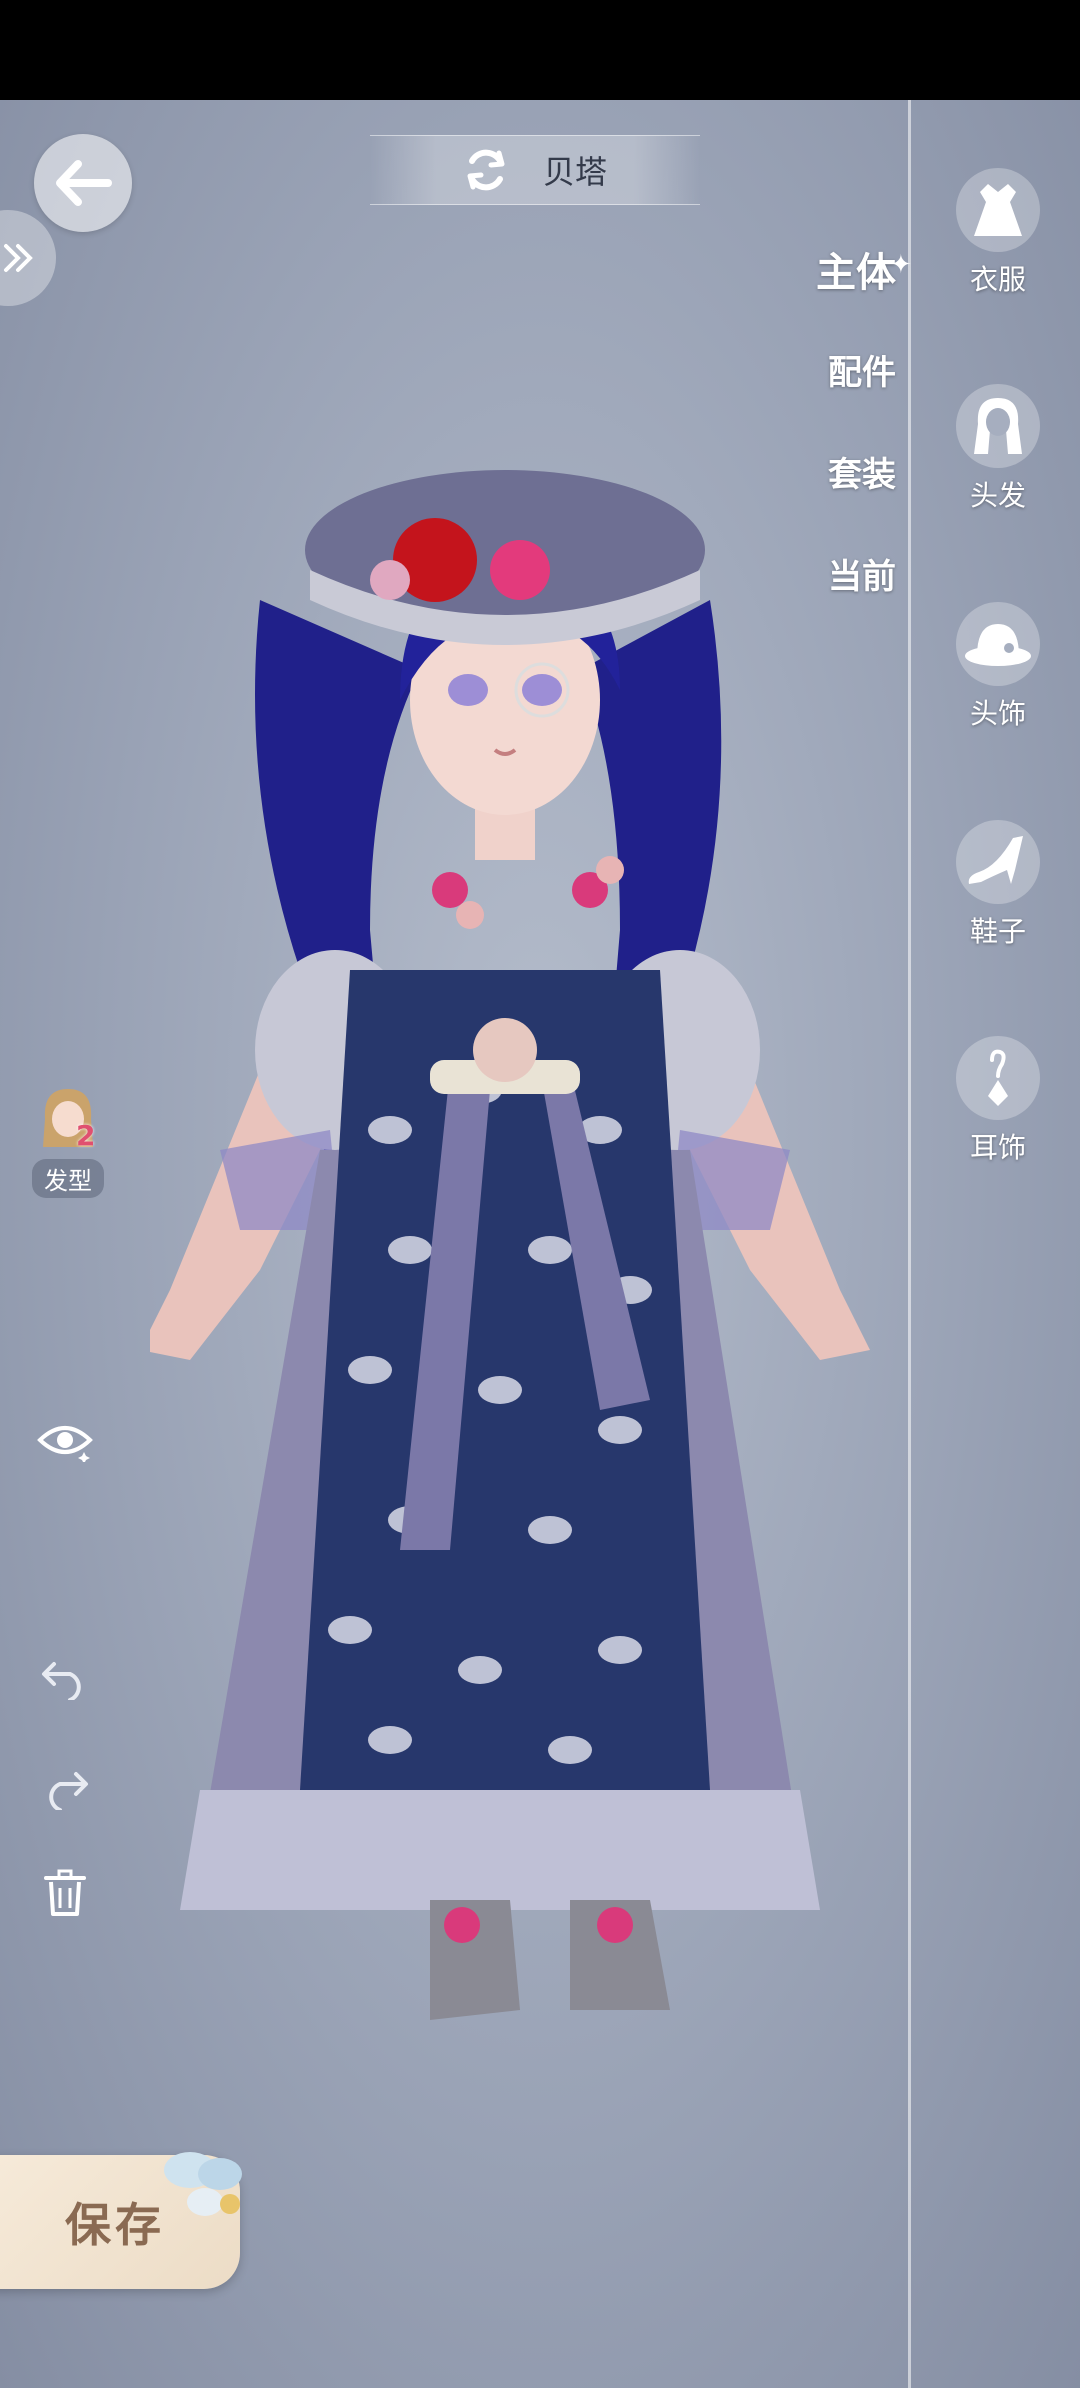  I want to click on hat-icon, so click(998, 644).